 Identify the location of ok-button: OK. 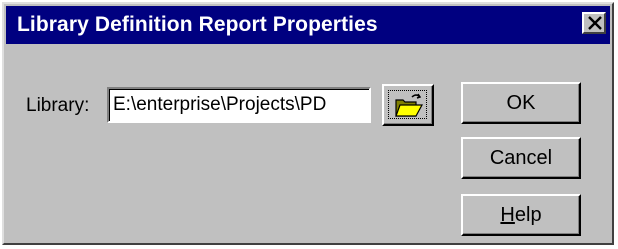
(521, 103).